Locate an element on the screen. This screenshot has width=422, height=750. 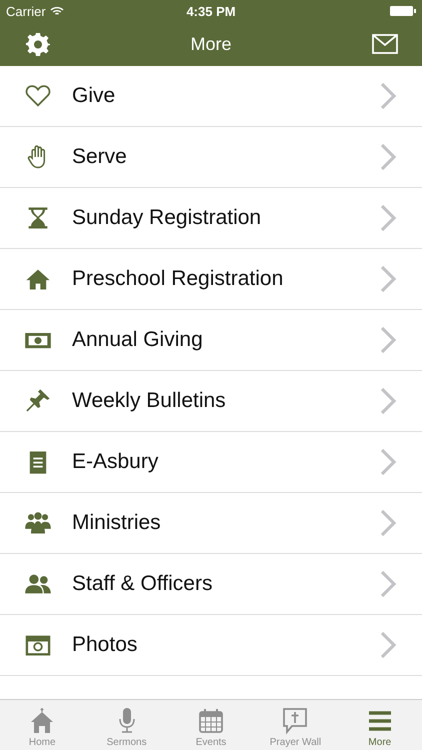
carrier-label: Carrier is located at coordinates (26, 11).